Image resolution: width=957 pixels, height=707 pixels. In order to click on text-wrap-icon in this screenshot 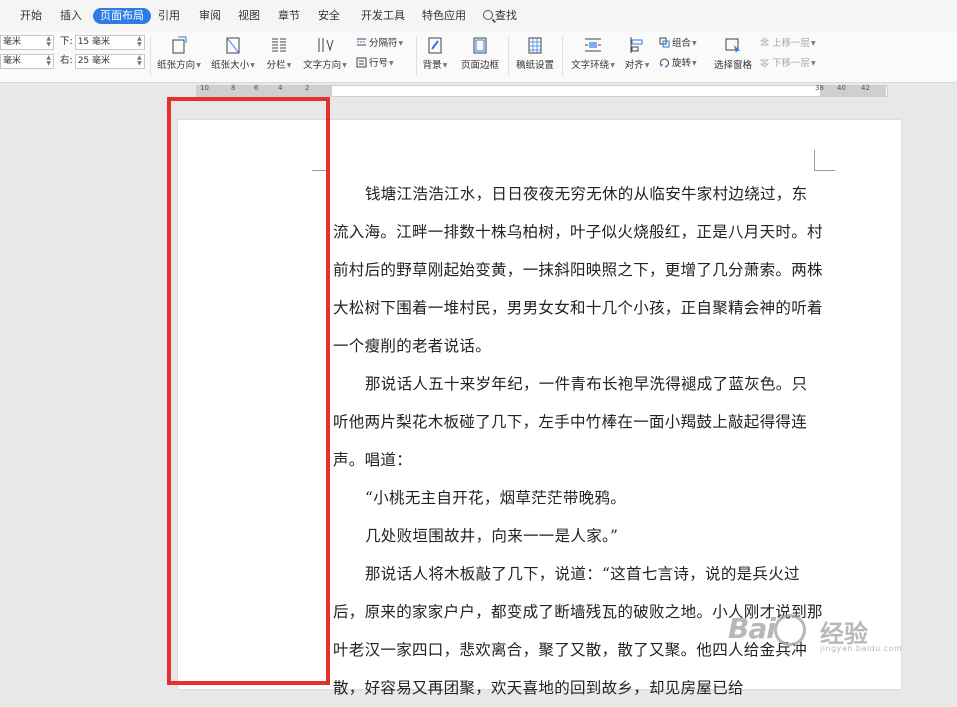, I will do `click(593, 45)`.